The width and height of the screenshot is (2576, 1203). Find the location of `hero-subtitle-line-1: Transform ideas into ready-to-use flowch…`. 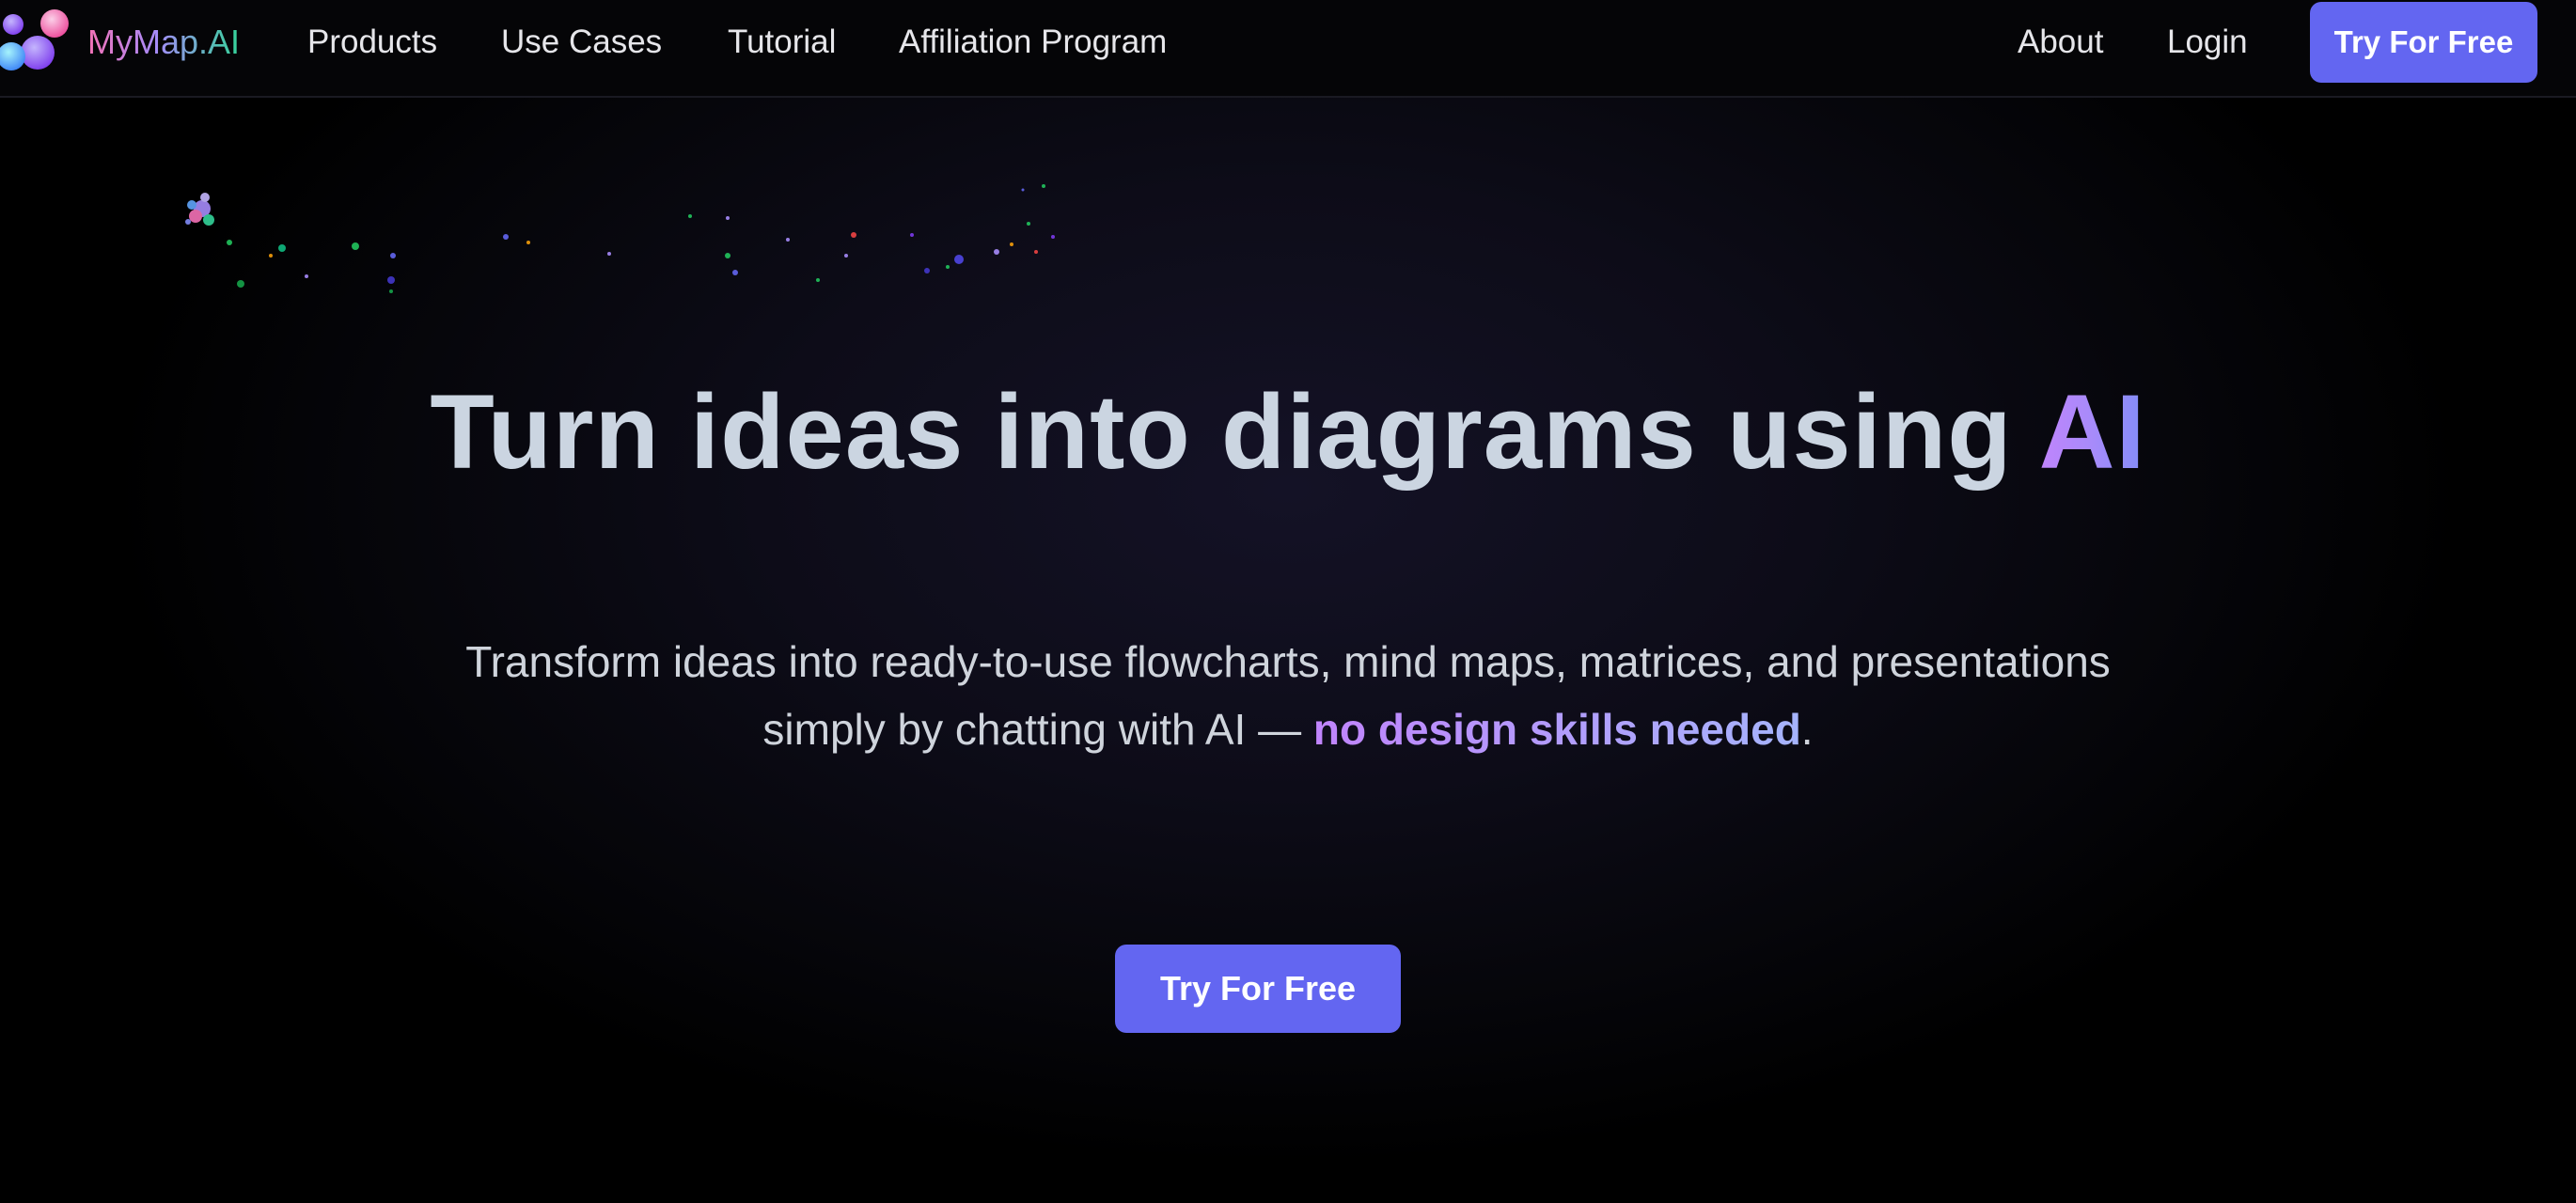

hero-subtitle-line-1: Transform ideas into ready-to-use flowch… is located at coordinates (1288, 661).